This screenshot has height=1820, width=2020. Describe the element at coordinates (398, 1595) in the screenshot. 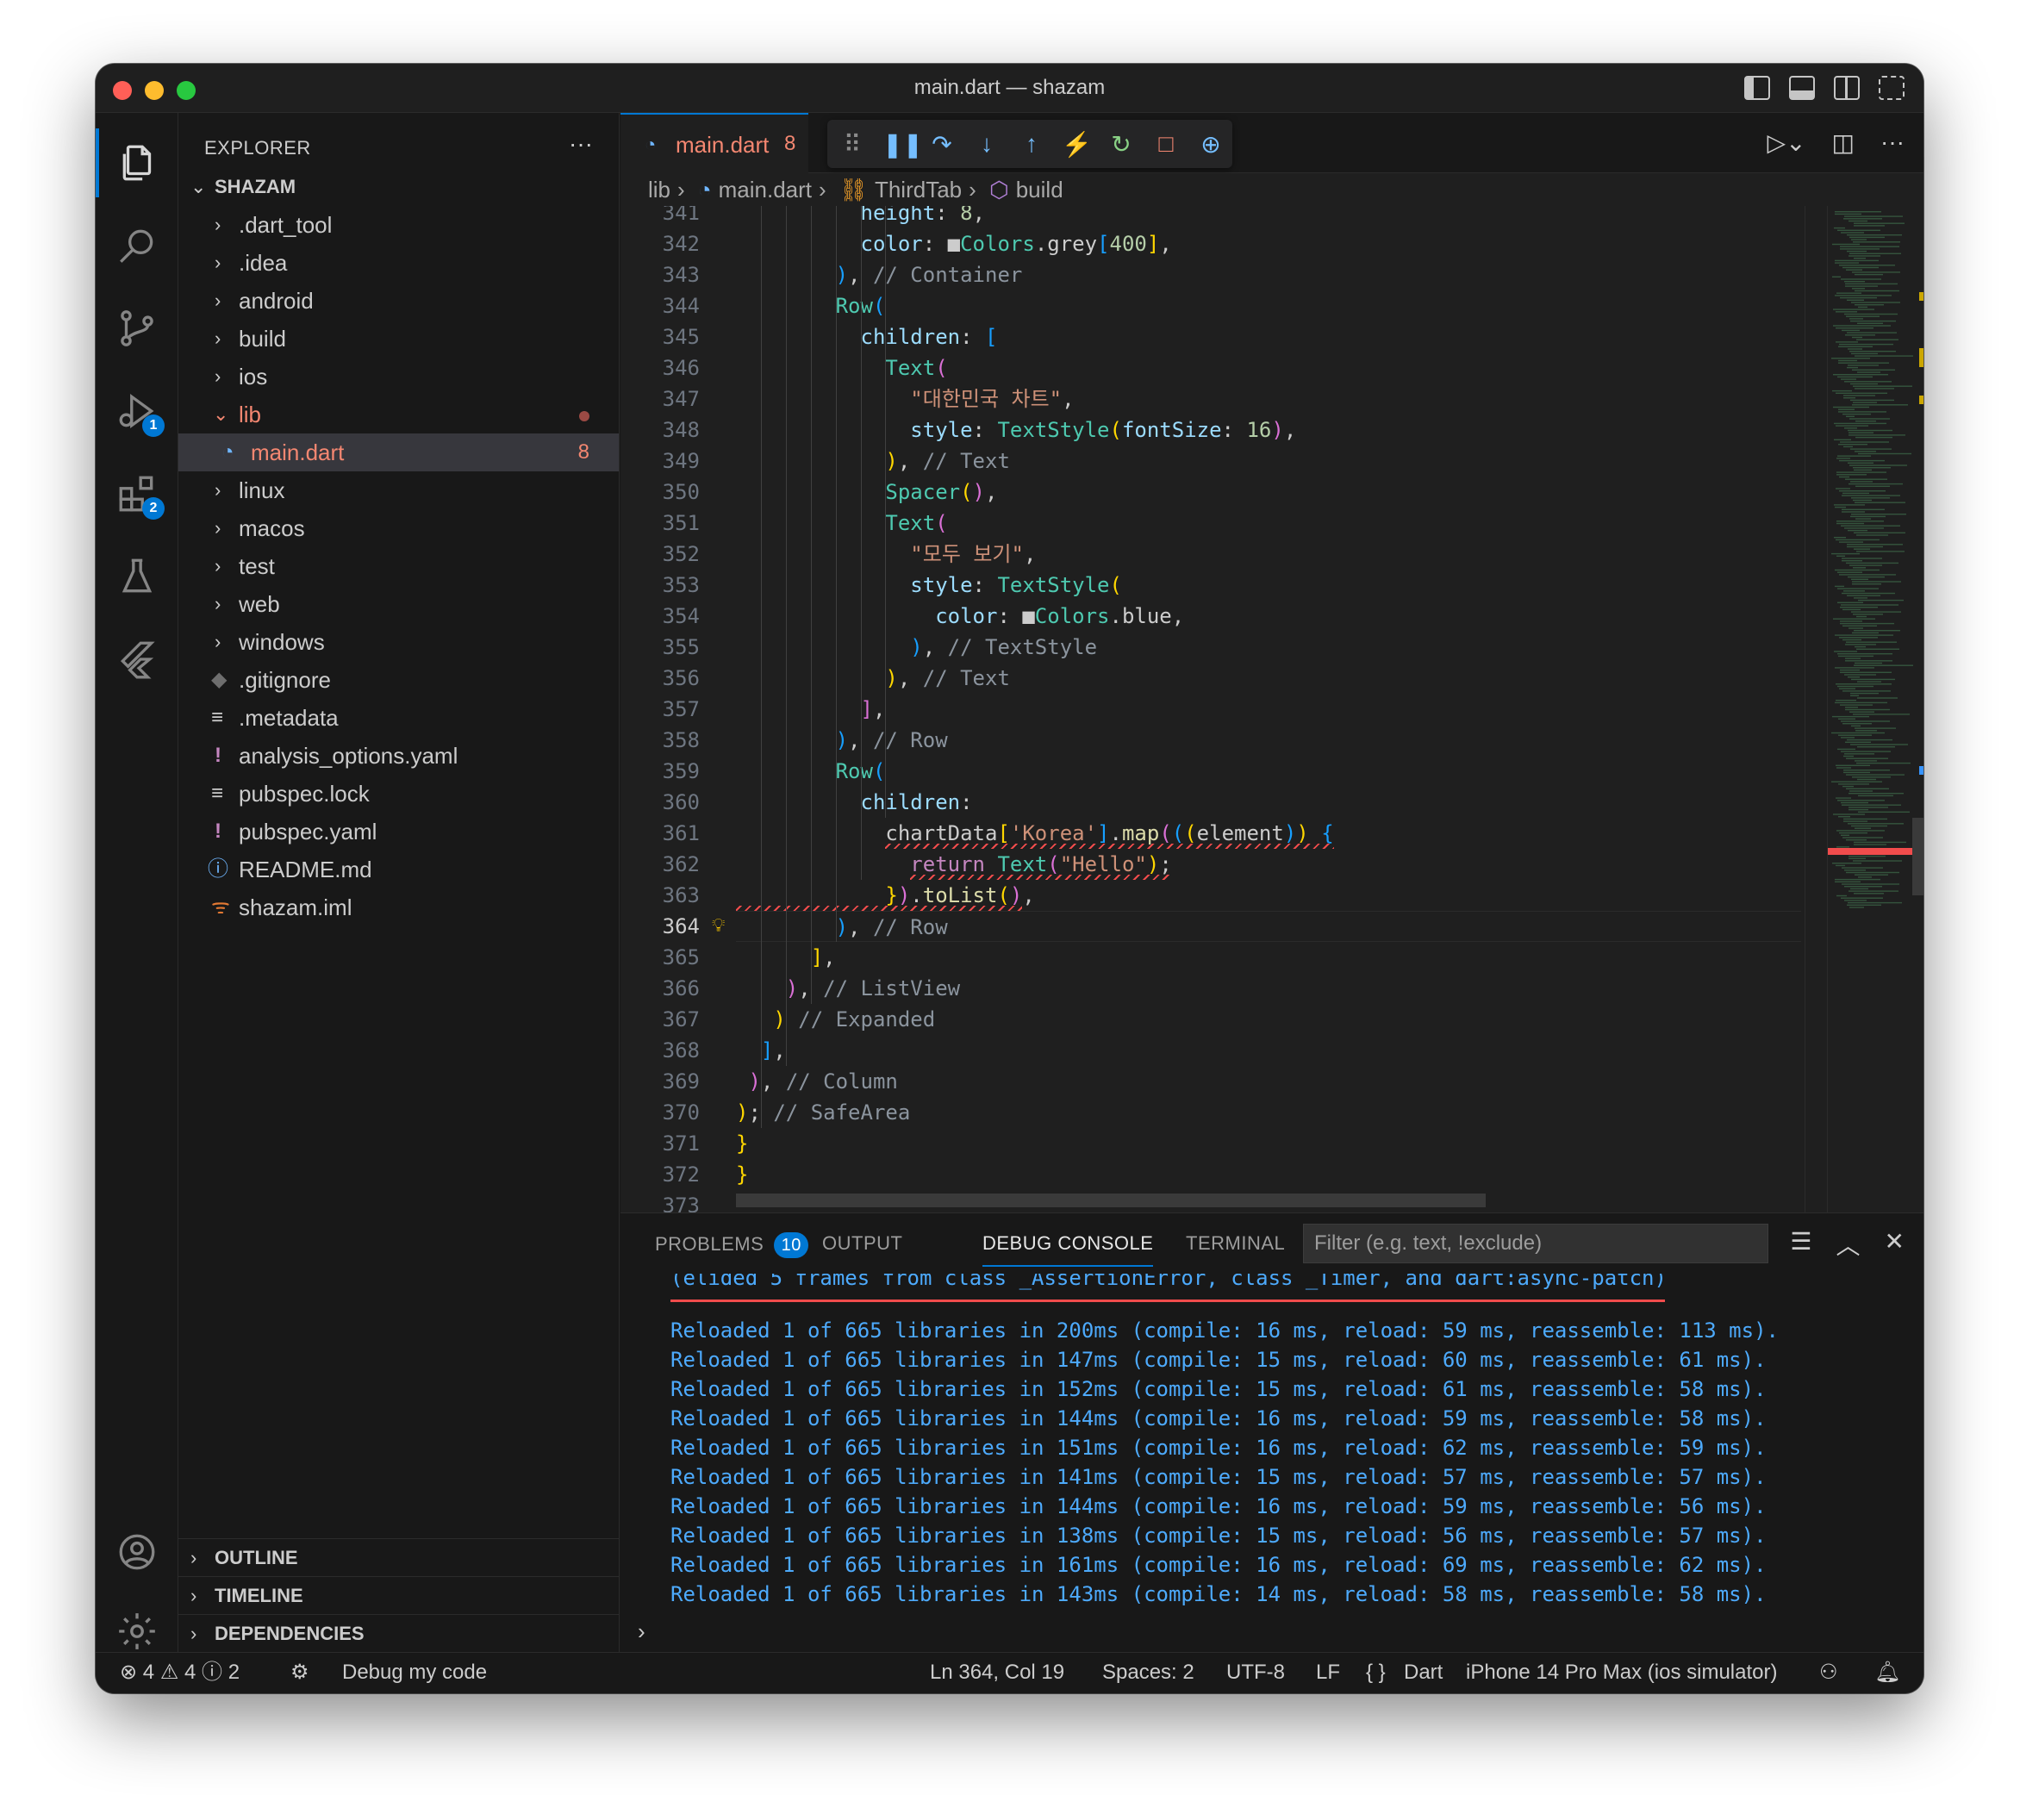

I see `section-timeline: › TIMELINE` at that location.